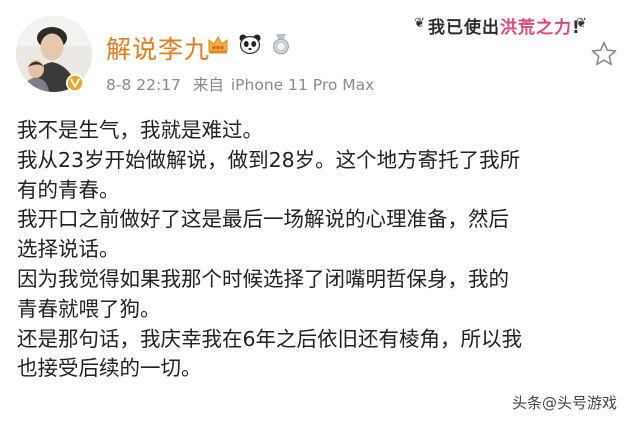 The width and height of the screenshot is (640, 423). I want to click on favorite-star-icon, so click(604, 54).